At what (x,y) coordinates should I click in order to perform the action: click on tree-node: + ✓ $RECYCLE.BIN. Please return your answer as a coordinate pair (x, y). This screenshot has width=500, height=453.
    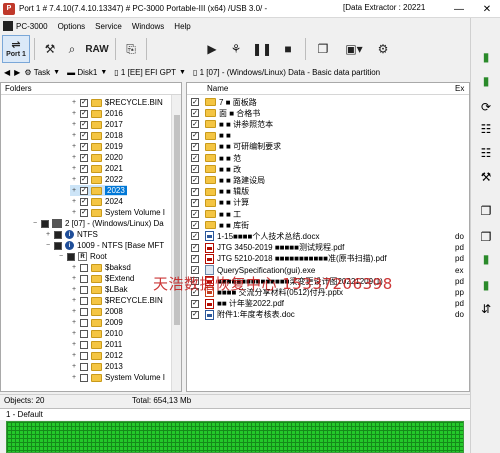
    Looking at the image, I should click on (116, 102).